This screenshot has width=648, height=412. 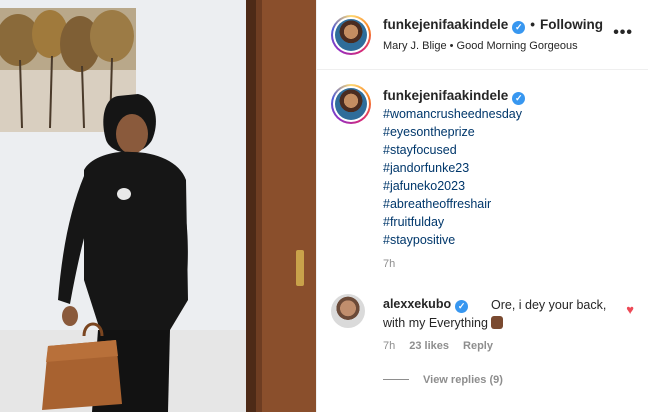 I want to click on hands-emoji-icon, so click(x=496, y=322).